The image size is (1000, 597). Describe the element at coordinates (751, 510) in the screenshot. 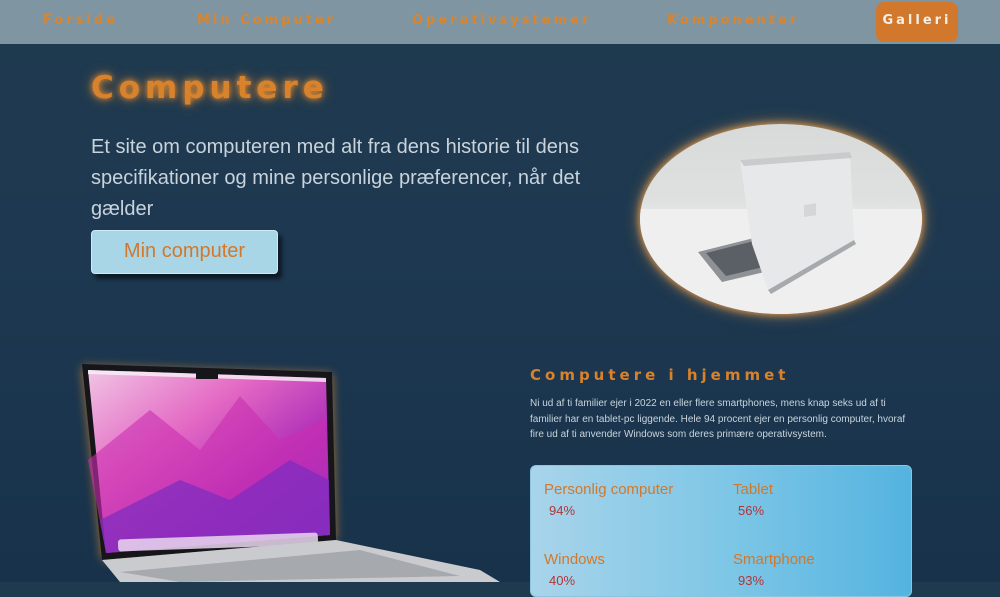

I see `stat-value-tablet: 56%` at that location.